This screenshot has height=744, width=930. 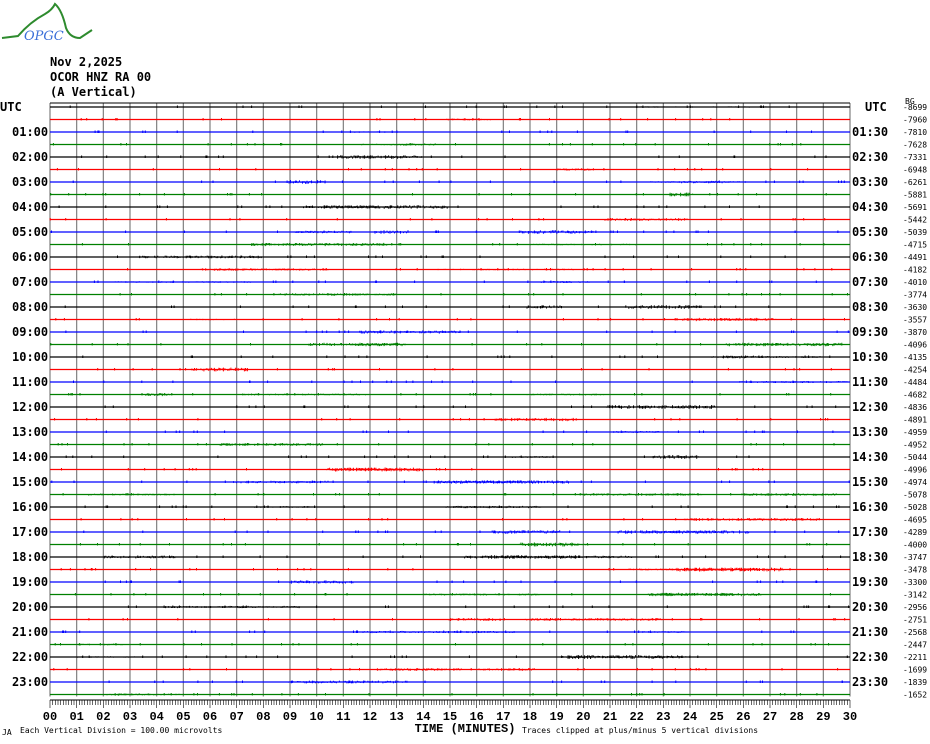 What do you see at coordinates (915, 582) in the screenshot?
I see `trace-offset-value: -3300` at bounding box center [915, 582].